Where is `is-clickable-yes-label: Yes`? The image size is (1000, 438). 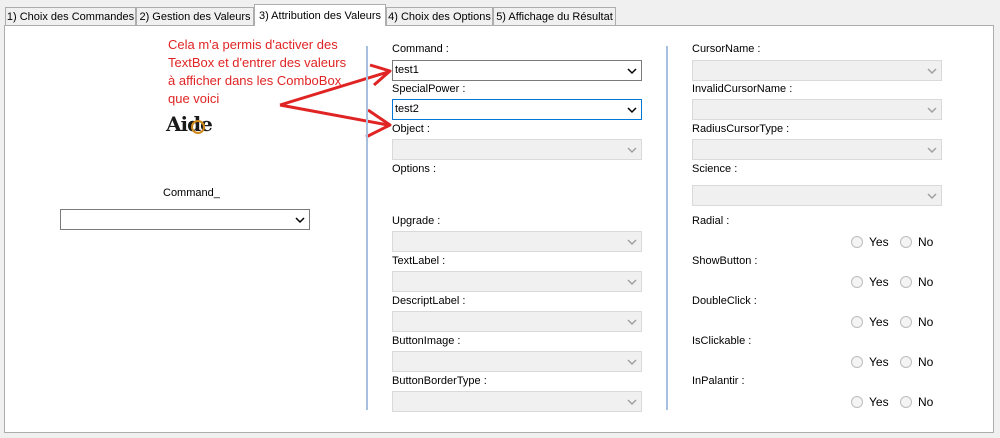
is-clickable-yes-label: Yes is located at coordinates (879, 362).